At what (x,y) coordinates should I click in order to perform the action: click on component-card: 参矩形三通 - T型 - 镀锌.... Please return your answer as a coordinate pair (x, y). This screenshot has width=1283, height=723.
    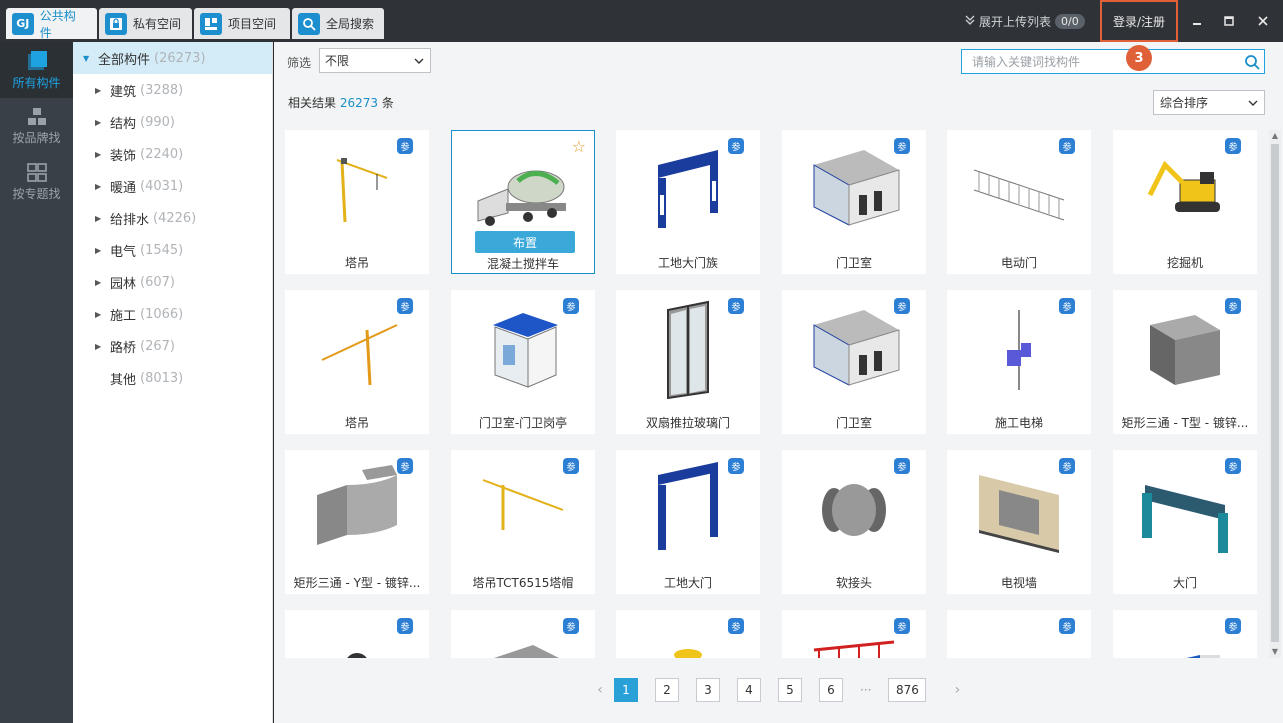
    Looking at the image, I should click on (1185, 362).